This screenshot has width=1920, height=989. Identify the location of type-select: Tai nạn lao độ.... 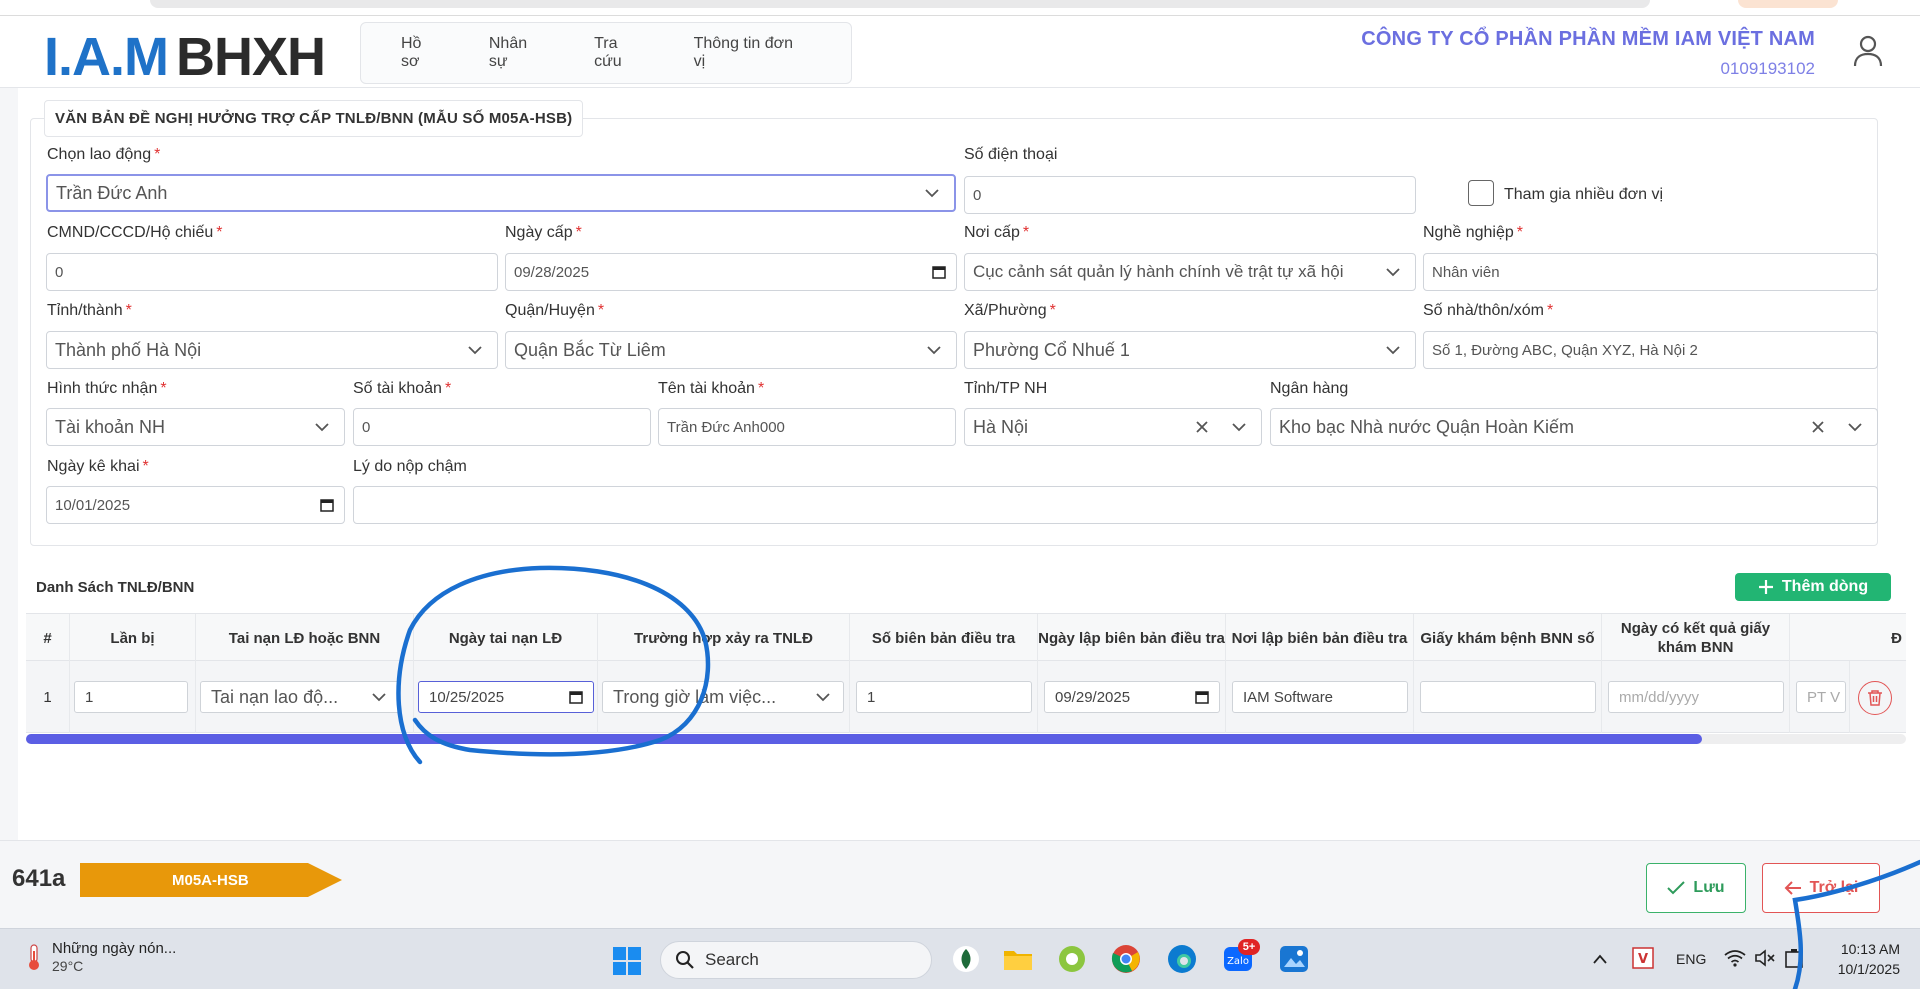
(300, 697).